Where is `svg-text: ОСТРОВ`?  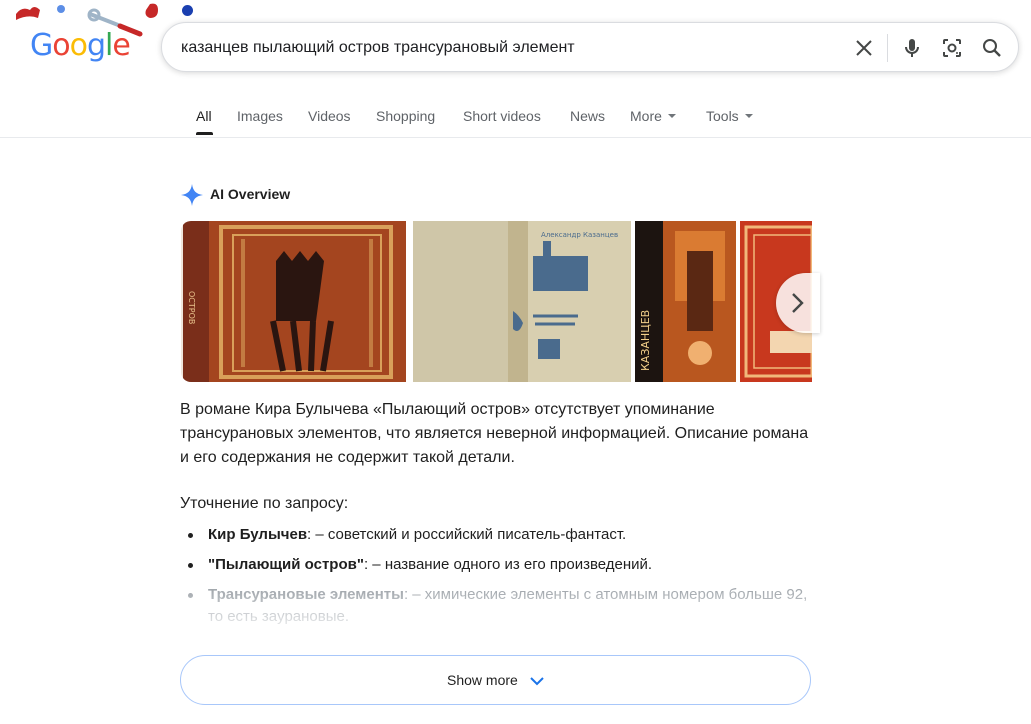
svg-text: ОСТРОВ is located at coordinates (191, 307).